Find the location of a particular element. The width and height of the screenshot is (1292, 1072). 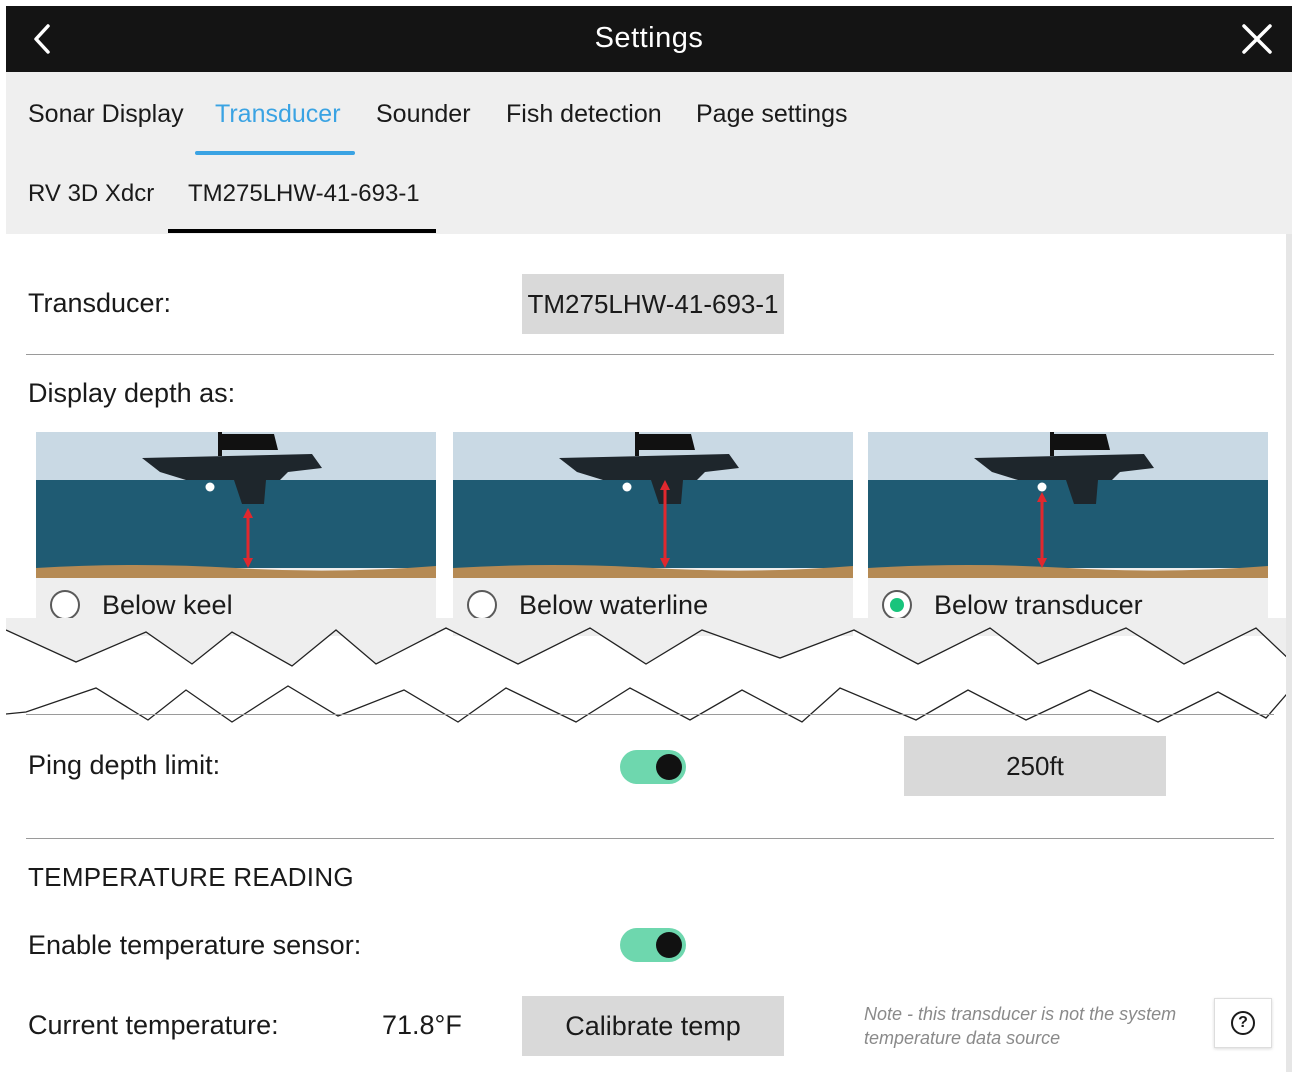

below-waterline-label: Below waterline is located at coordinates (613, 605).